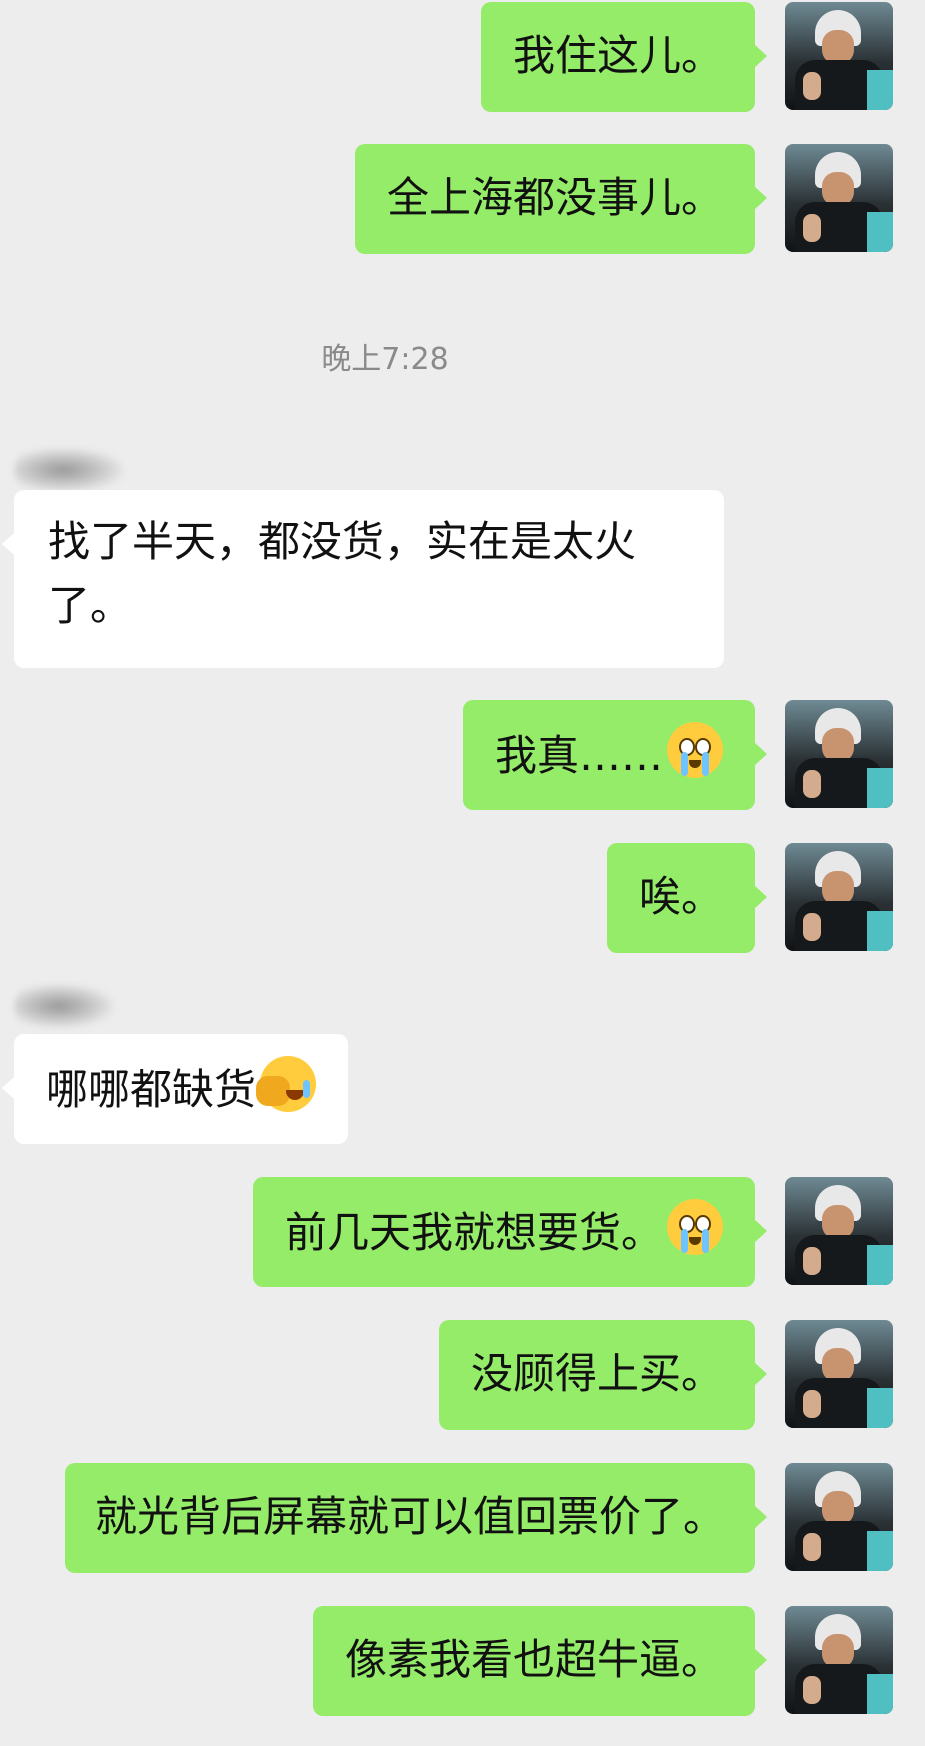  I want to click on message-text: 前几天我就想要货。, so click(473, 1232).